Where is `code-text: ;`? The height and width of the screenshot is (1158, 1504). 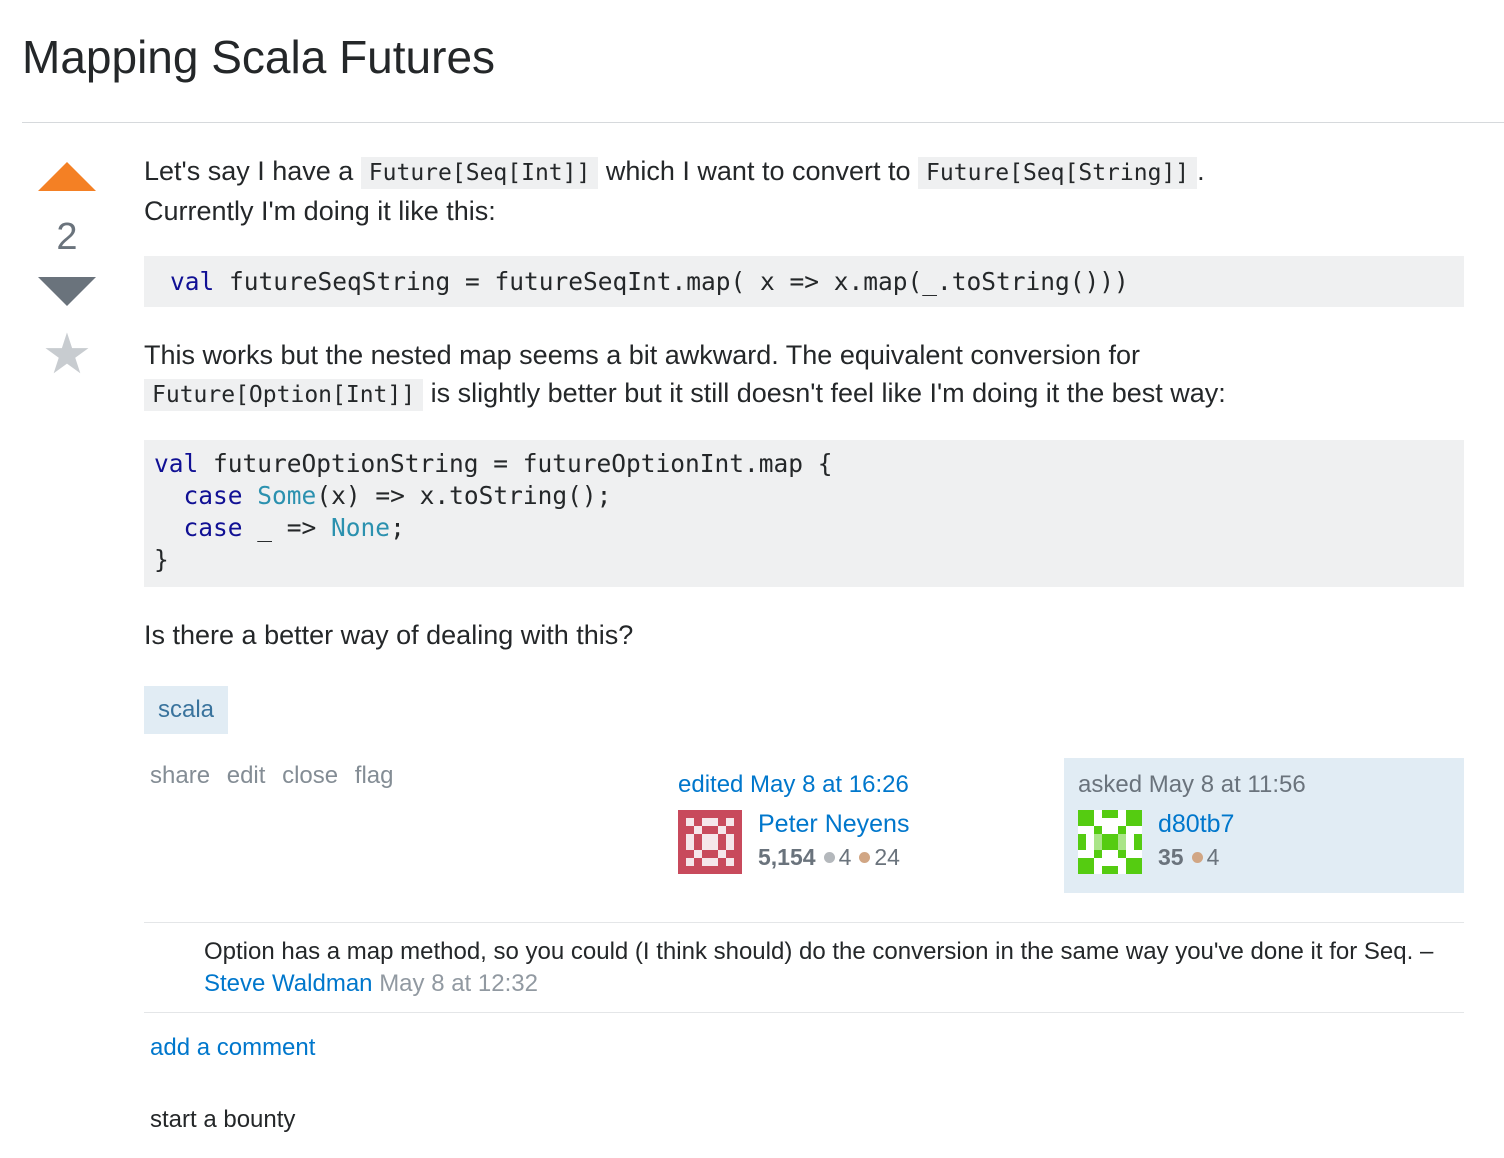
code-text: ; is located at coordinates (397, 527).